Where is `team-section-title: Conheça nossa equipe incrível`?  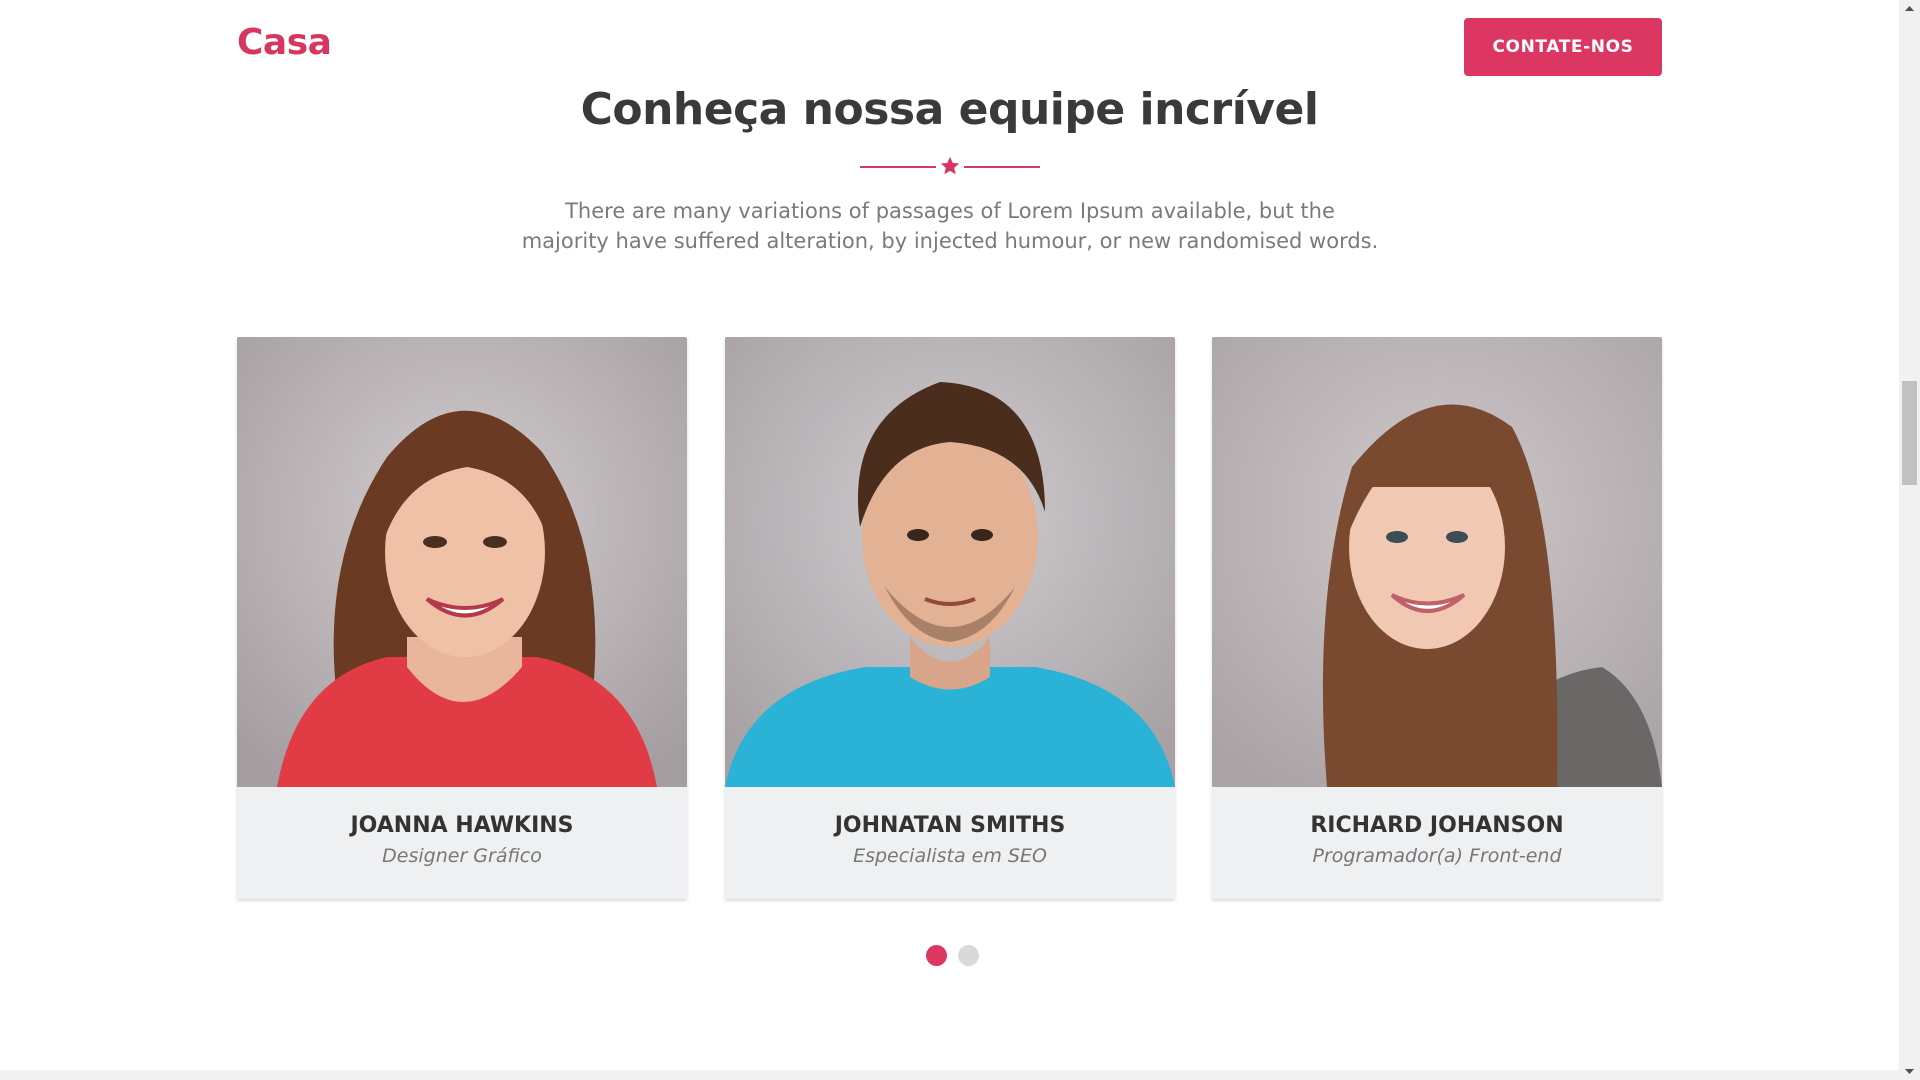
team-section-title: Conheça nossa equipe incrível is located at coordinates (949, 109).